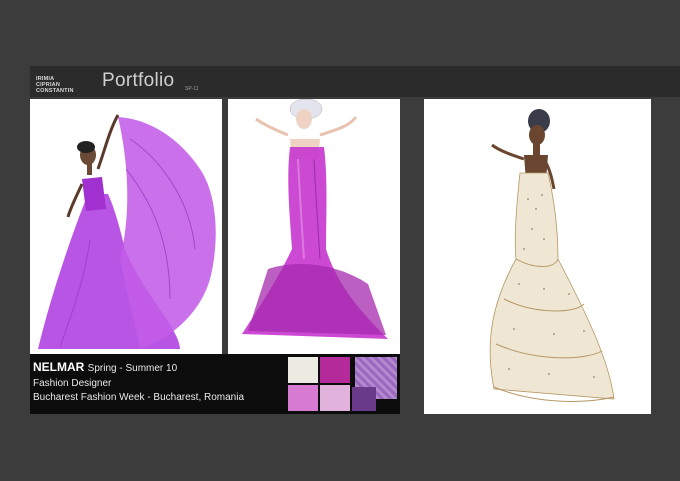  What do you see at coordinates (335, 370) in the screenshot?
I see `swatch-magenta` at bounding box center [335, 370].